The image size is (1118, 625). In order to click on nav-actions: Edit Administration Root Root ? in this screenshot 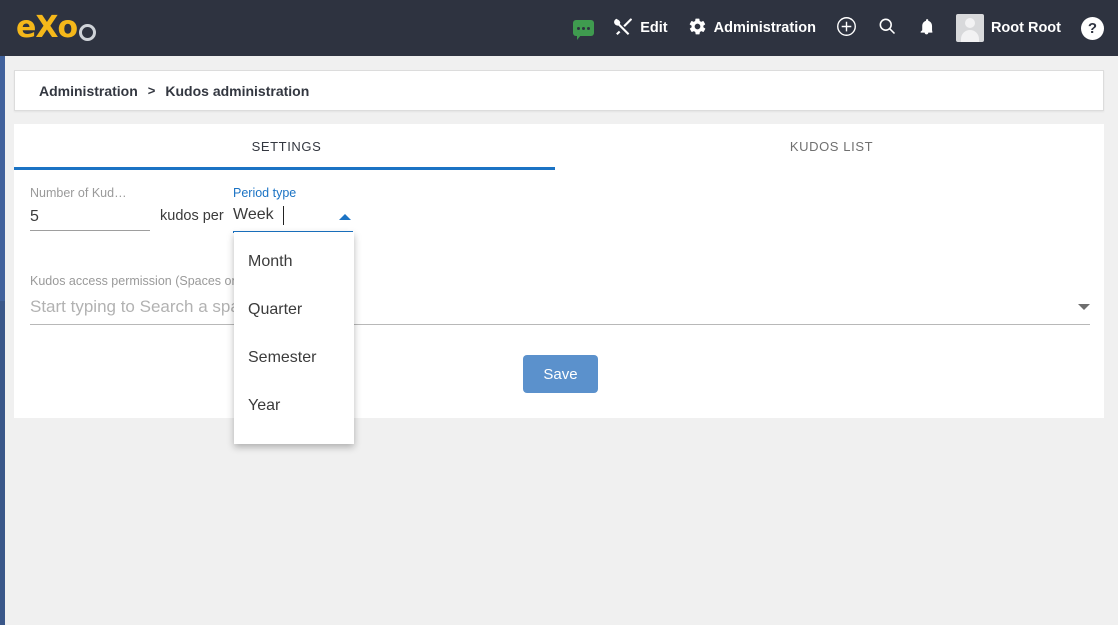, I will do `click(835, 28)`.